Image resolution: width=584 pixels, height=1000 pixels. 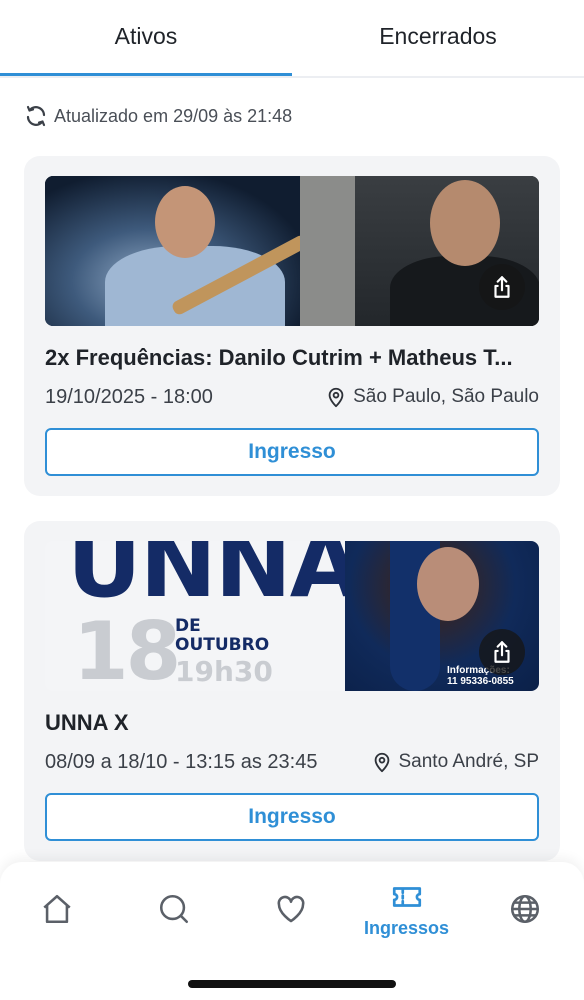 I want to click on tab-ativos: Ativos, so click(x=146, y=38).